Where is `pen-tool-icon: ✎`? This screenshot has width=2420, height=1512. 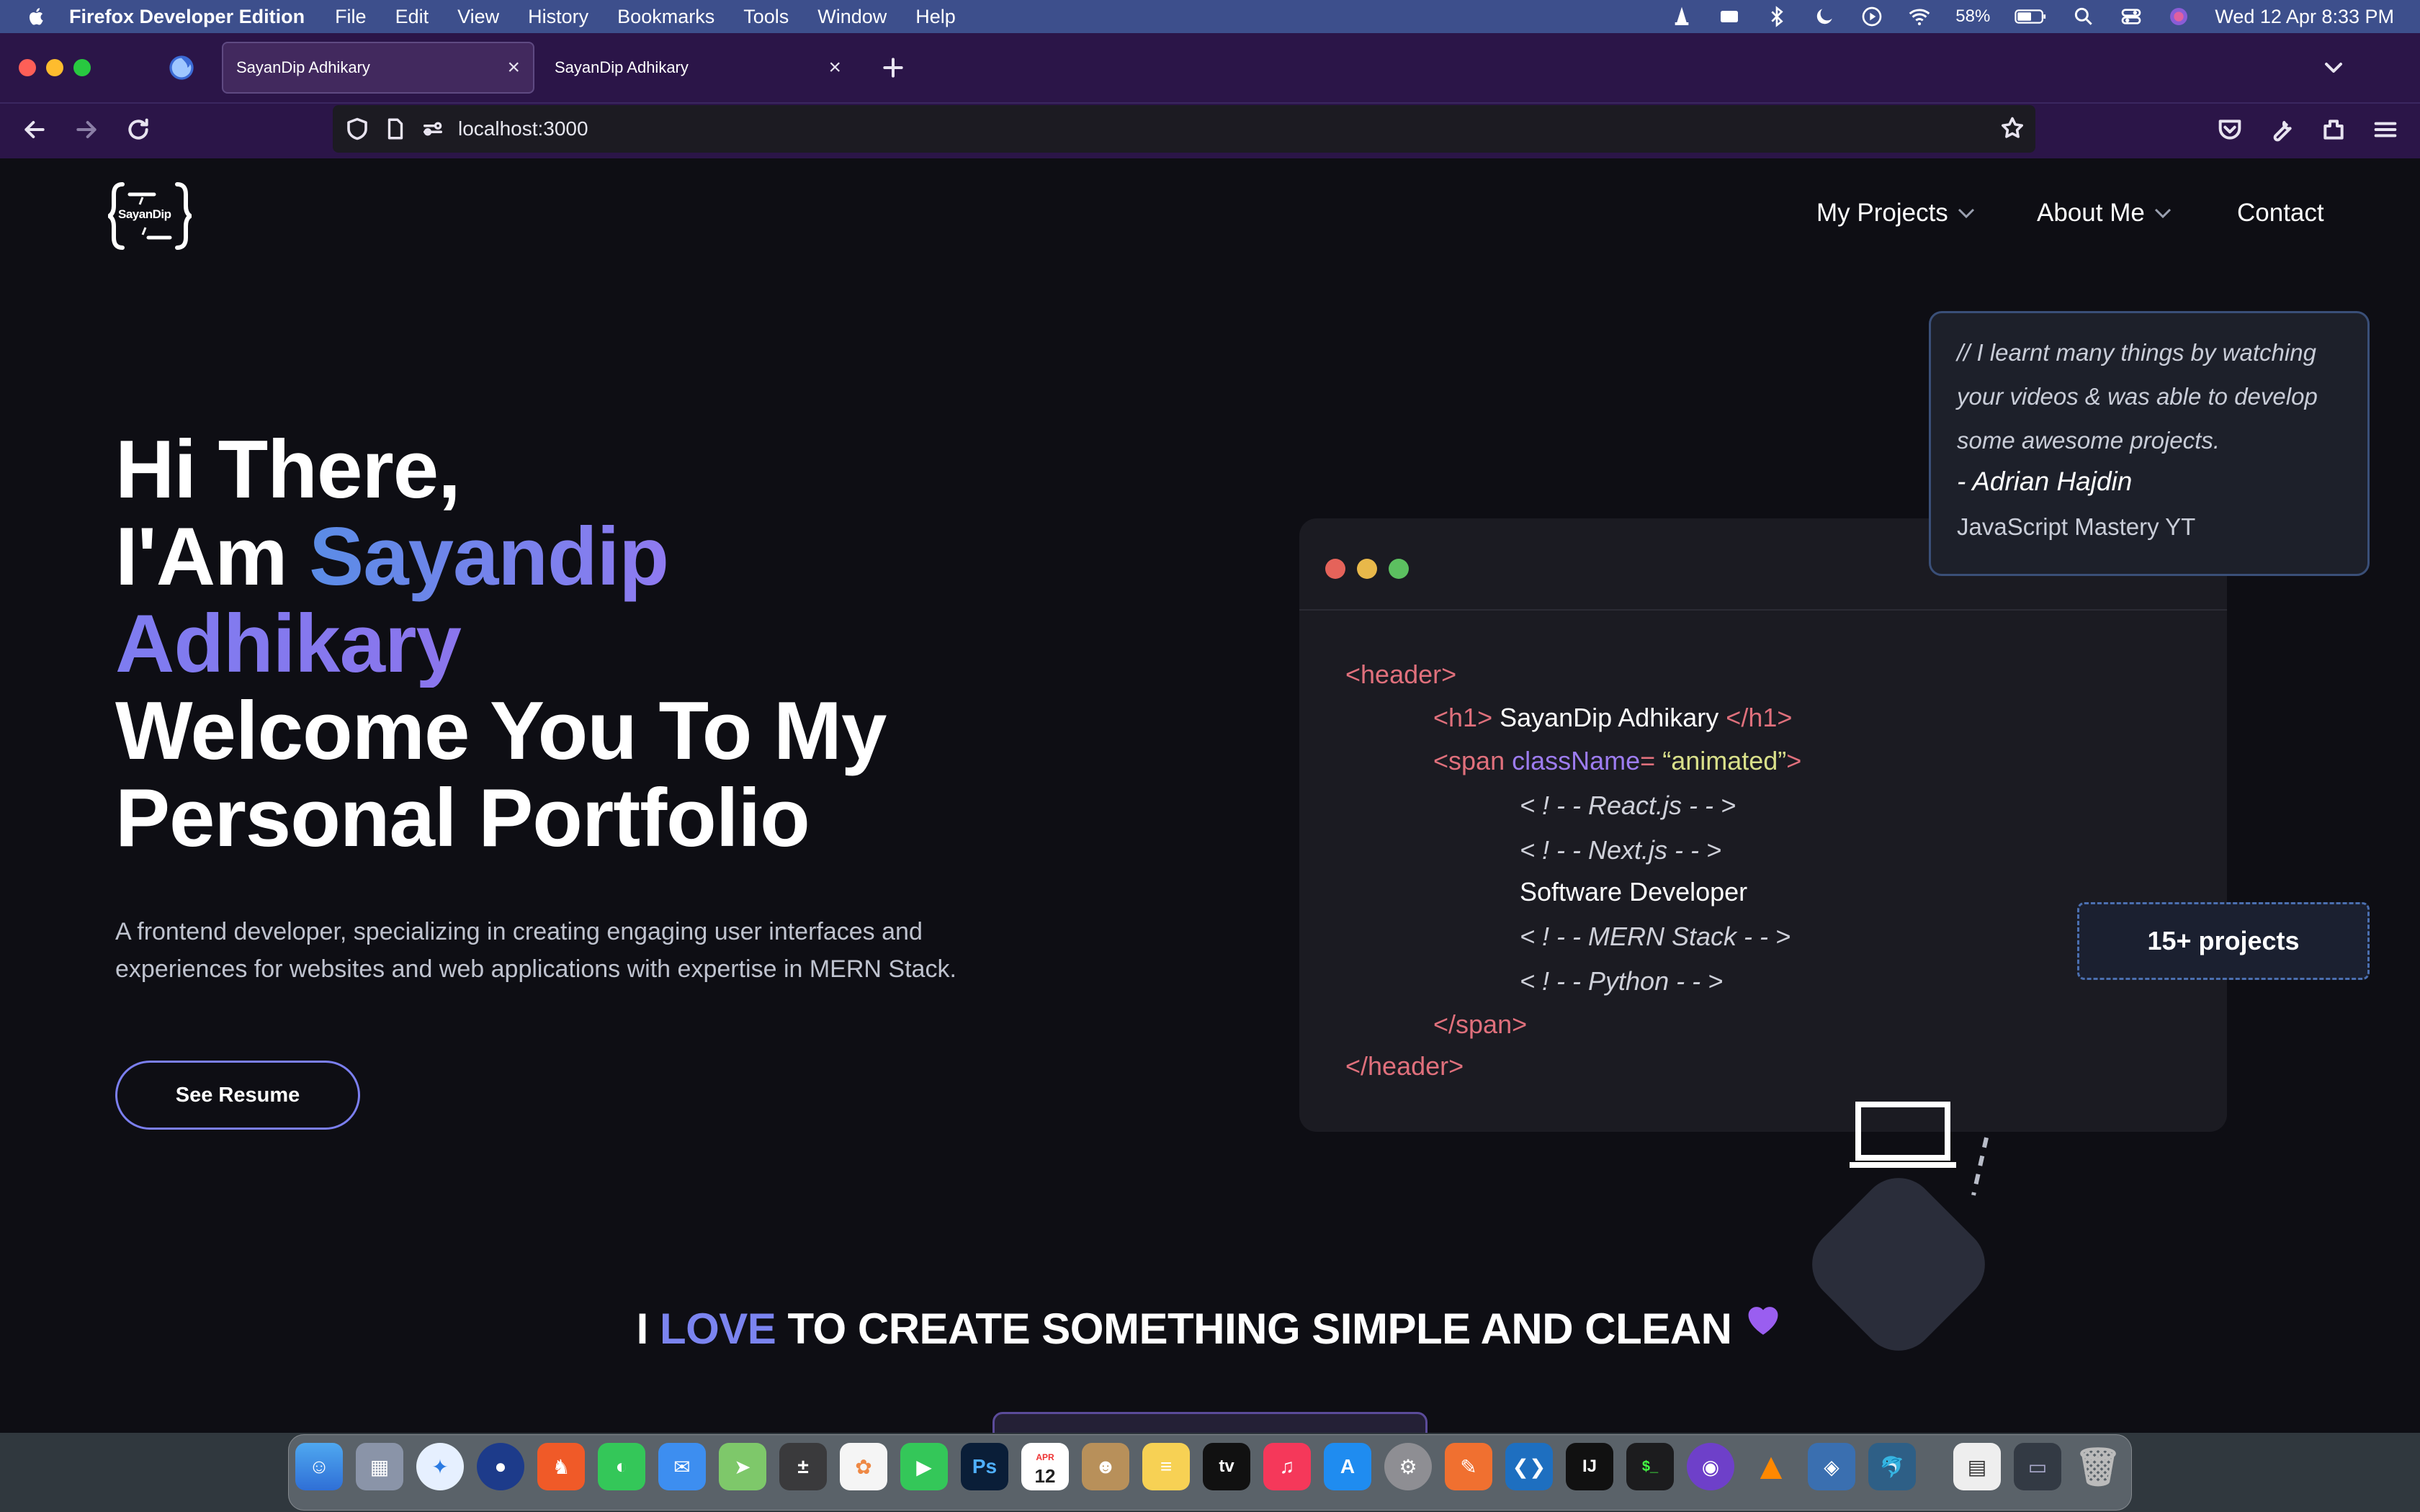
pen-tool-icon: ✎ is located at coordinates (1468, 1466).